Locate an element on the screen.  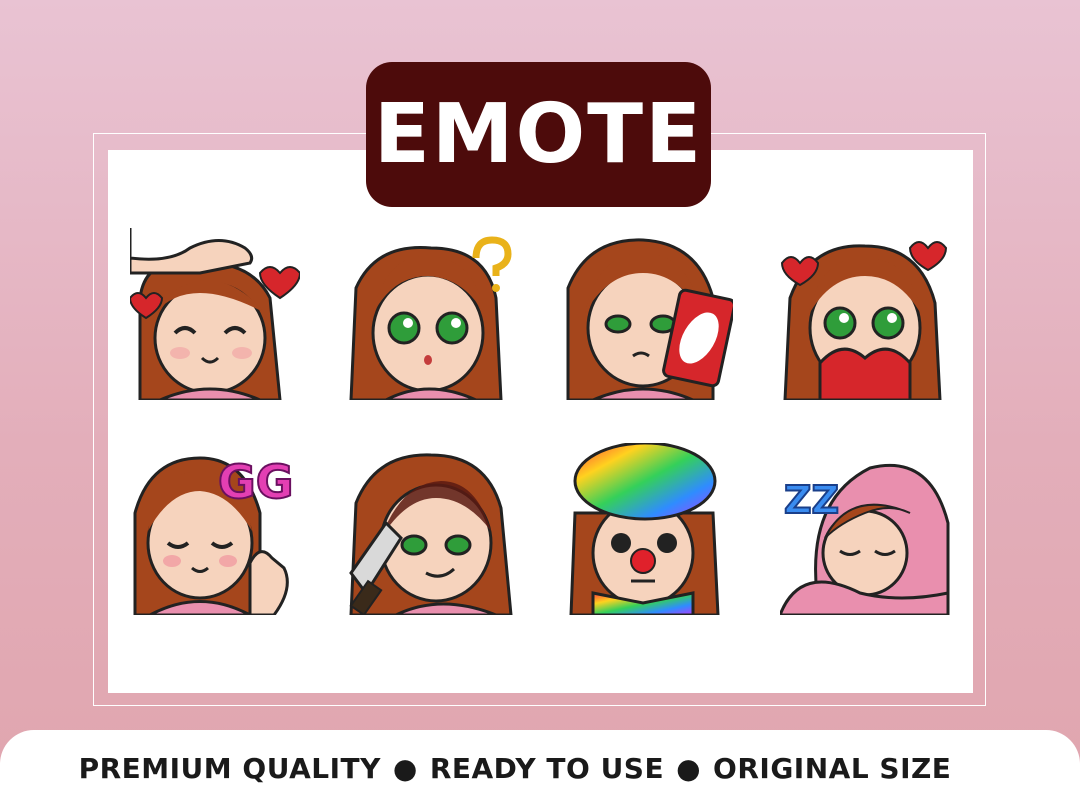
confused-emote is located at coordinates (431, 314).